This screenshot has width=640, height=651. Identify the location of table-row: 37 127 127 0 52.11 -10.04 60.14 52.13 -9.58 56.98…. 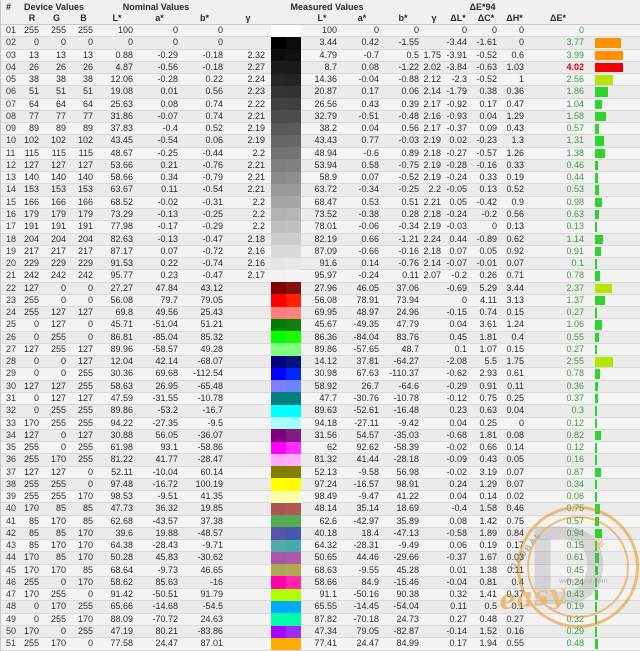
(320, 472).